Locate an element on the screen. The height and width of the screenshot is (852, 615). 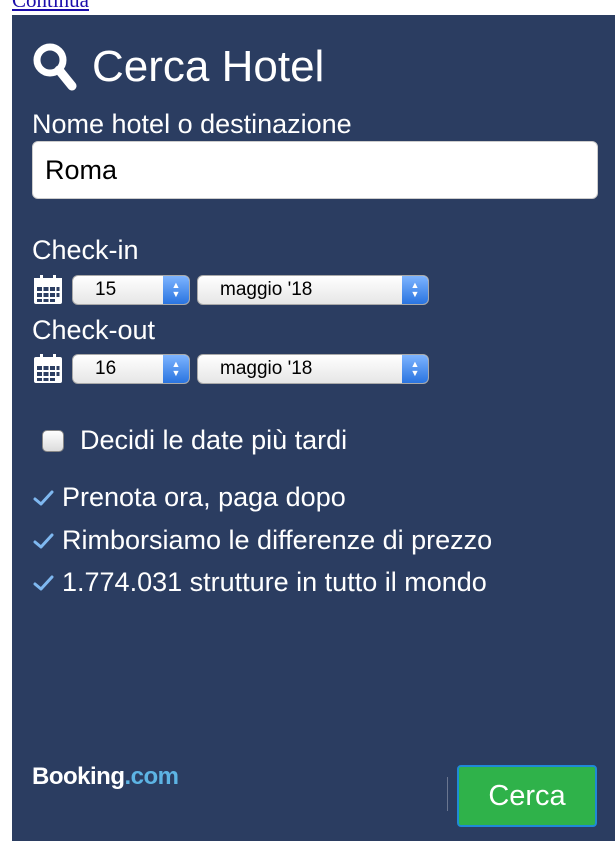
feature-item: 1.774.031 strutture in tutto il mondo is located at coordinates (259, 582).